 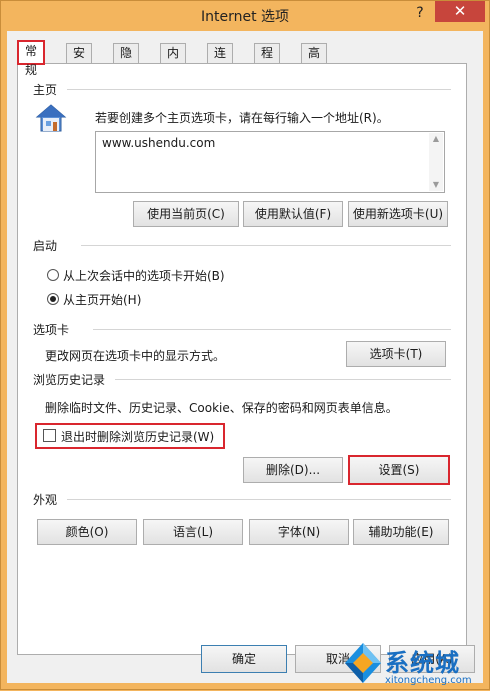 I want to click on help-button: ?, so click(x=420, y=13).